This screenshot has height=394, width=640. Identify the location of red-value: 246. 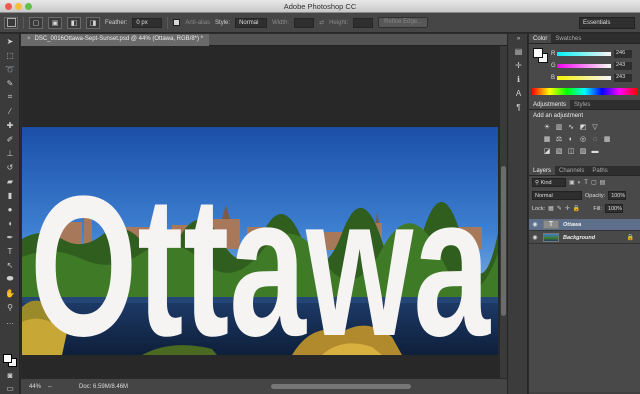
(623, 54).